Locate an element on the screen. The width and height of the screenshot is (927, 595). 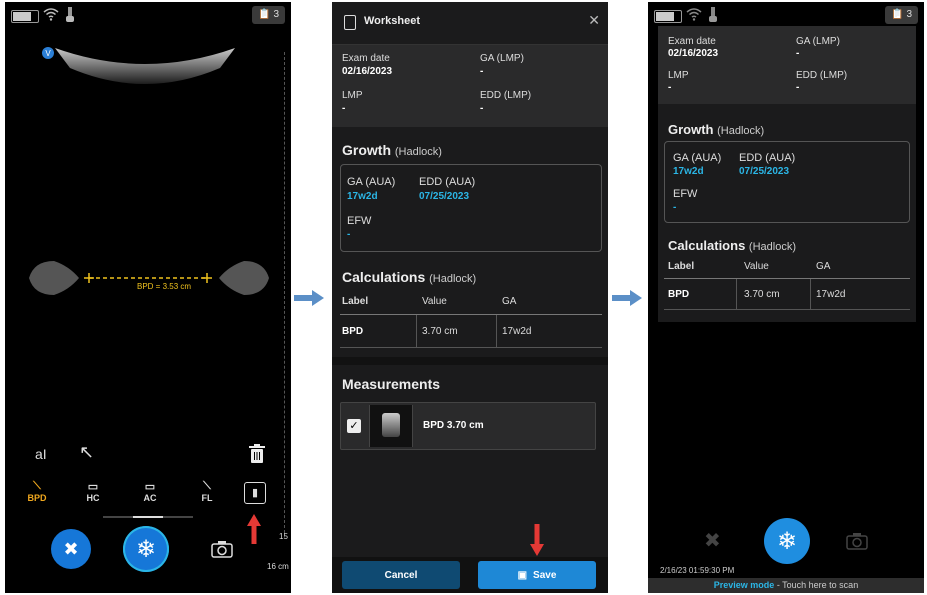
lmp-value: - is located at coordinates (670, 87).